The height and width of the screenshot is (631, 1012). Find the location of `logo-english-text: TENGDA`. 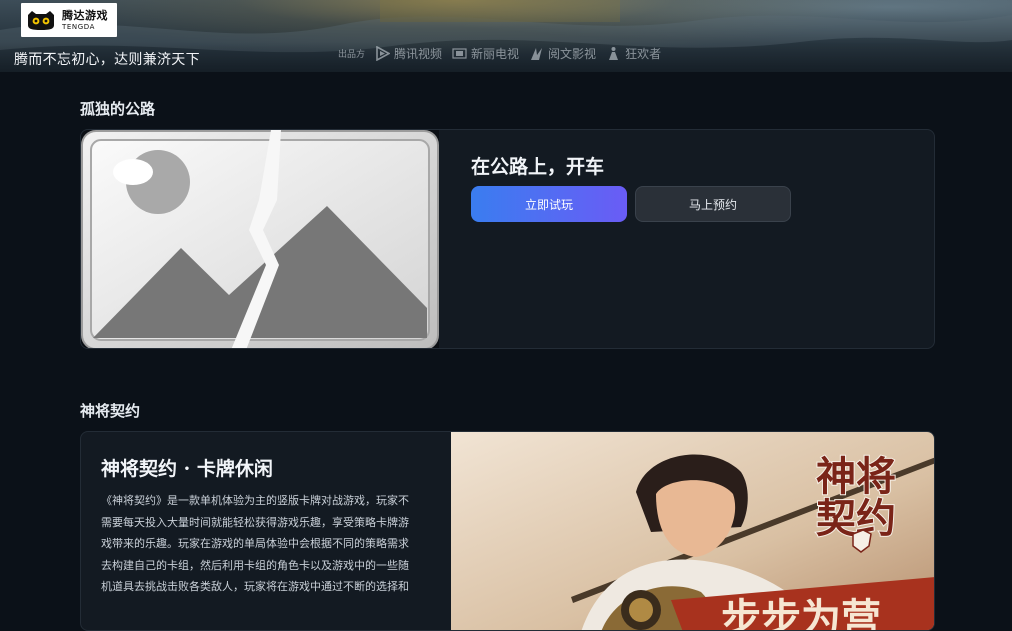

logo-english-text: TENGDA is located at coordinates (79, 26).